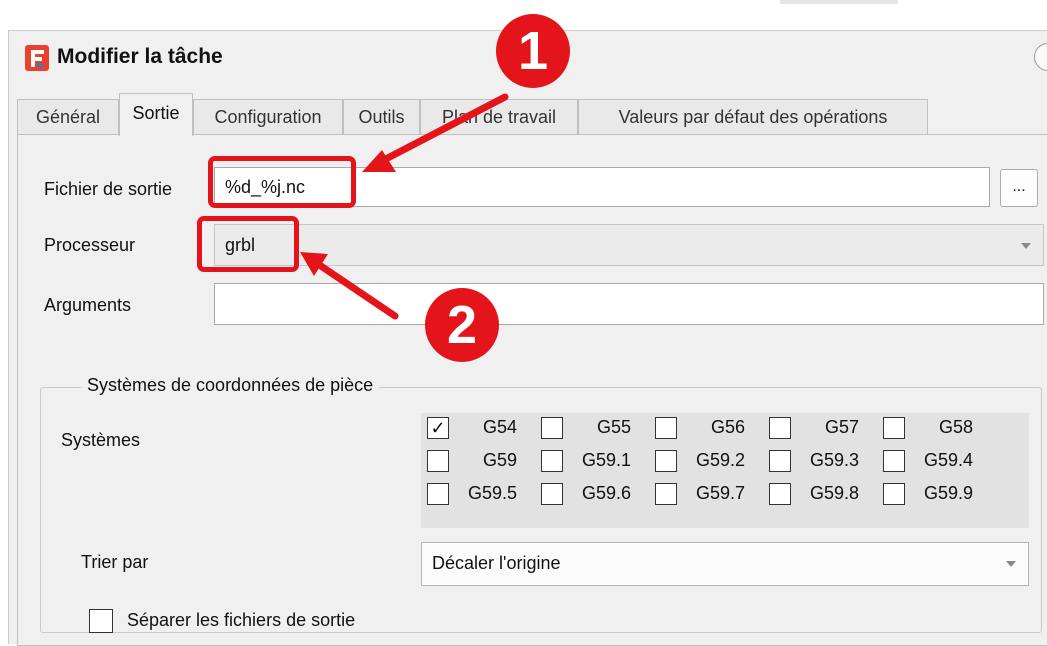 The width and height of the screenshot is (1047, 646). I want to click on tab-sortie: Sortie, so click(156, 114).